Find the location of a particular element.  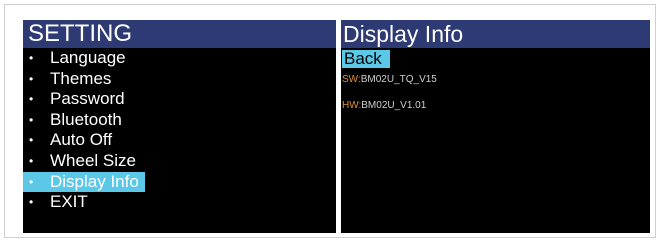

back-button: Back is located at coordinates (366, 59).